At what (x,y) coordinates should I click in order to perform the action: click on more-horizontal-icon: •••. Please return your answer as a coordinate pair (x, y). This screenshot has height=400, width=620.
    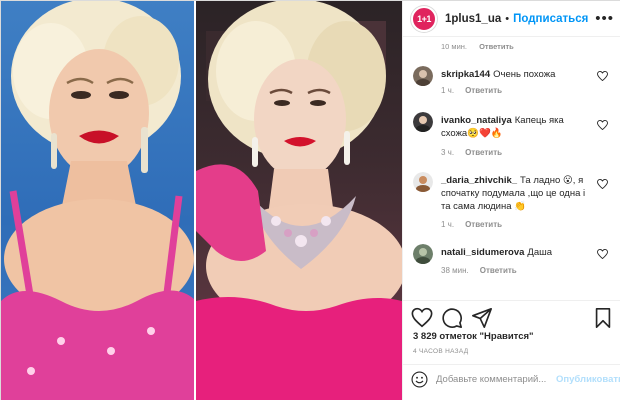
    Looking at the image, I should click on (604, 18).